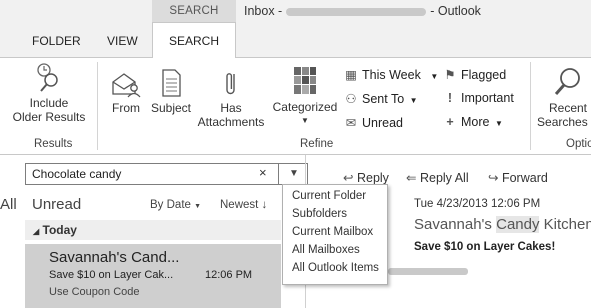 The height and width of the screenshot is (308, 591). I want to click on sort-order-newest: Newest ↓, so click(243, 205).